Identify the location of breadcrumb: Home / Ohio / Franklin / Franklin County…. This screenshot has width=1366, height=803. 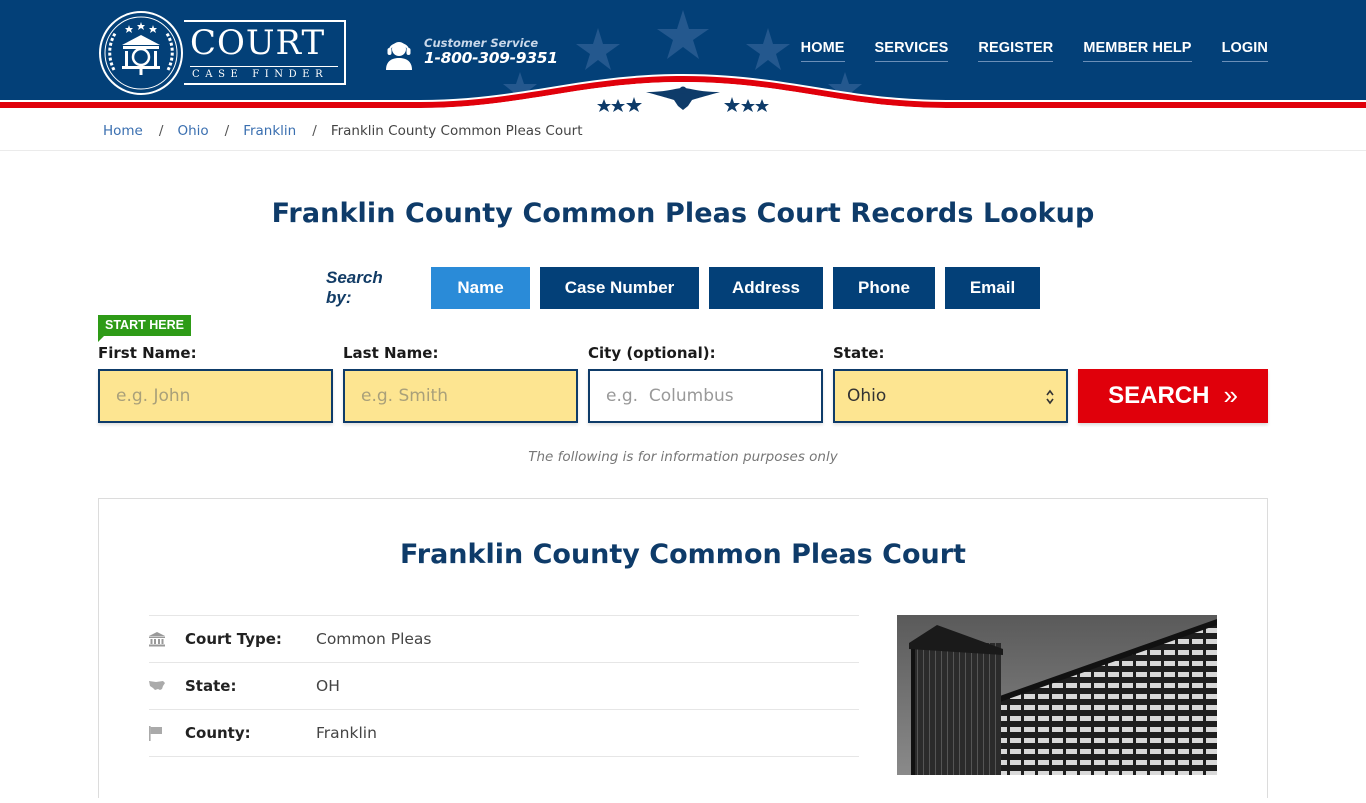
(683, 131).